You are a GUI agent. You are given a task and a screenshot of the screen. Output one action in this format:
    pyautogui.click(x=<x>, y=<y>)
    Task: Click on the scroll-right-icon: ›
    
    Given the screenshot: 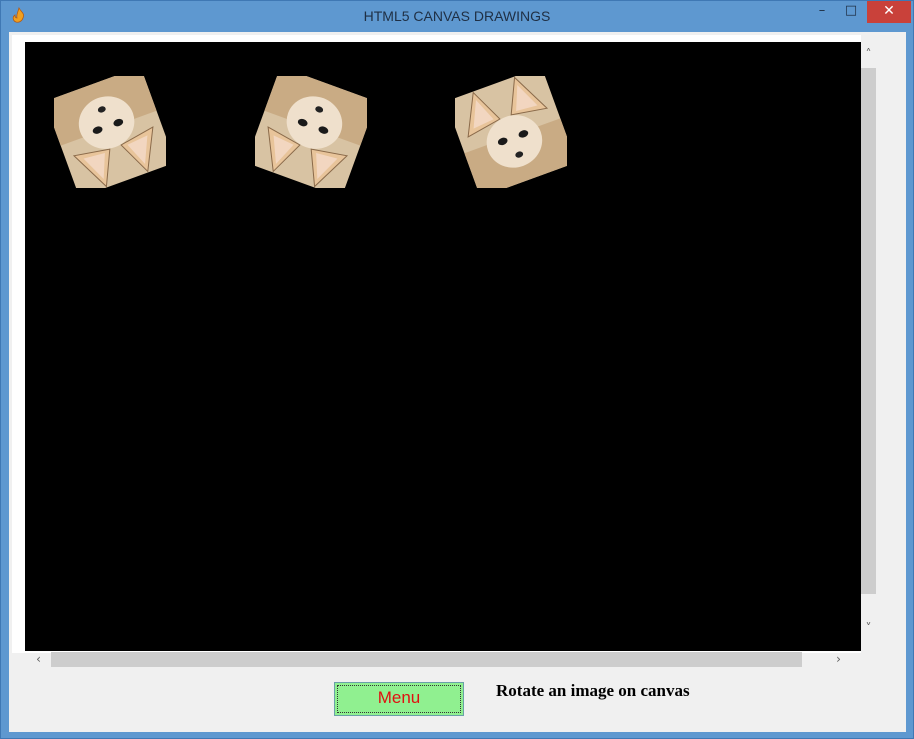 What is the action you would take?
    pyautogui.click(x=838, y=659)
    